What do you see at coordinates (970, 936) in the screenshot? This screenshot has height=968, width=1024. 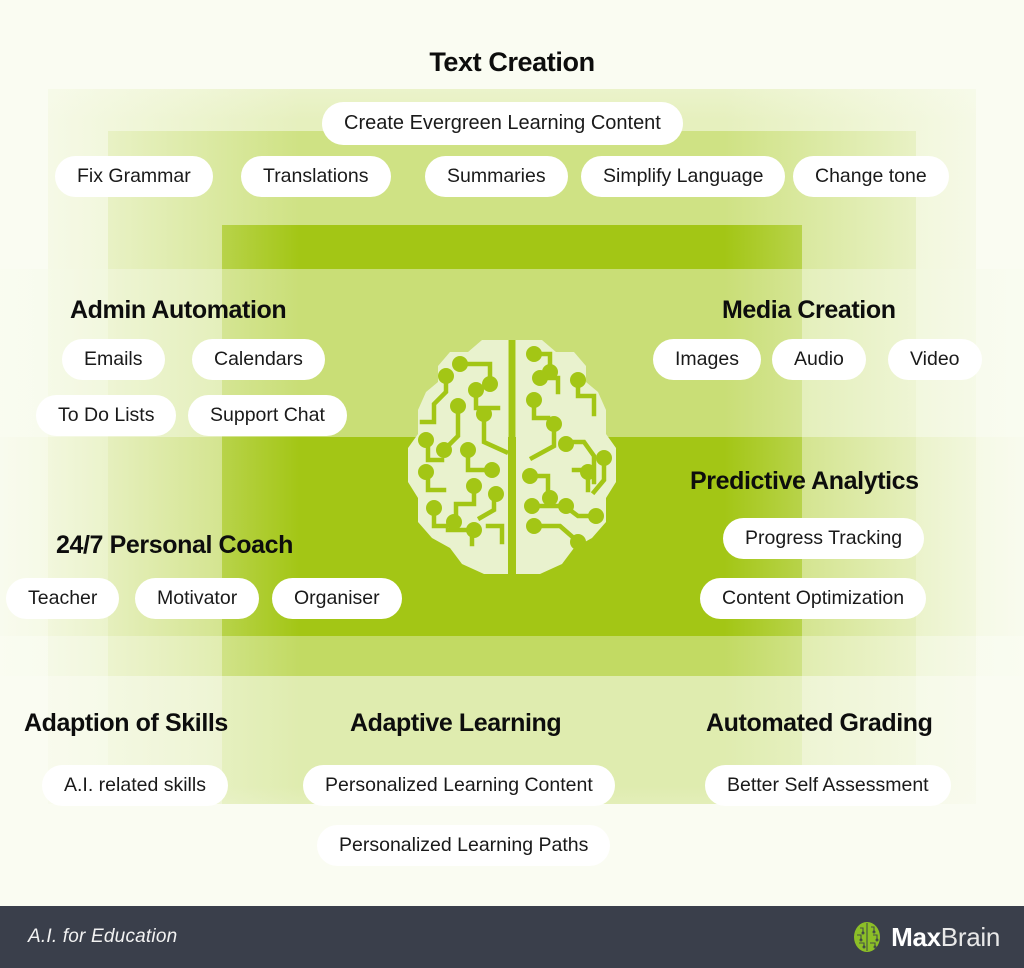 I see `logo-word-brain: Brain` at bounding box center [970, 936].